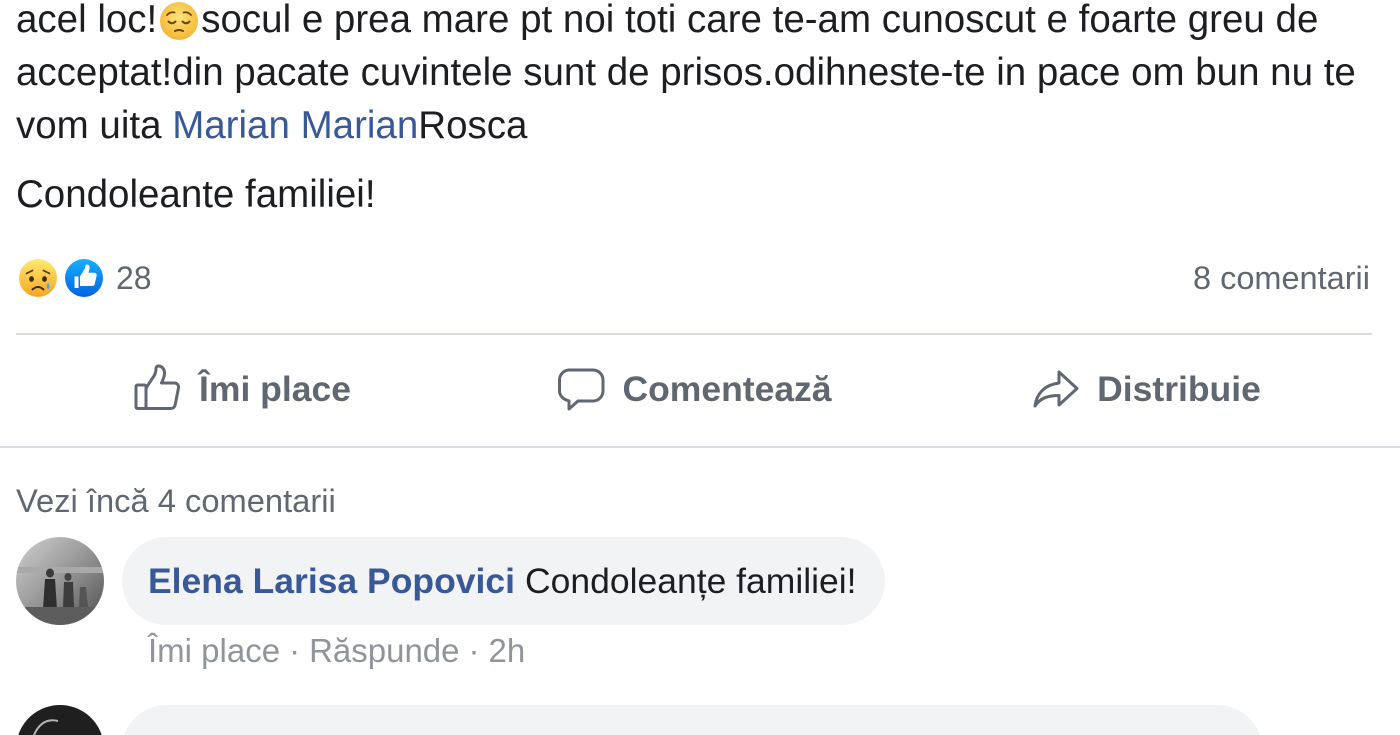  What do you see at coordinates (727, 389) in the screenshot?
I see `comment-action-label: Comentează` at bounding box center [727, 389].